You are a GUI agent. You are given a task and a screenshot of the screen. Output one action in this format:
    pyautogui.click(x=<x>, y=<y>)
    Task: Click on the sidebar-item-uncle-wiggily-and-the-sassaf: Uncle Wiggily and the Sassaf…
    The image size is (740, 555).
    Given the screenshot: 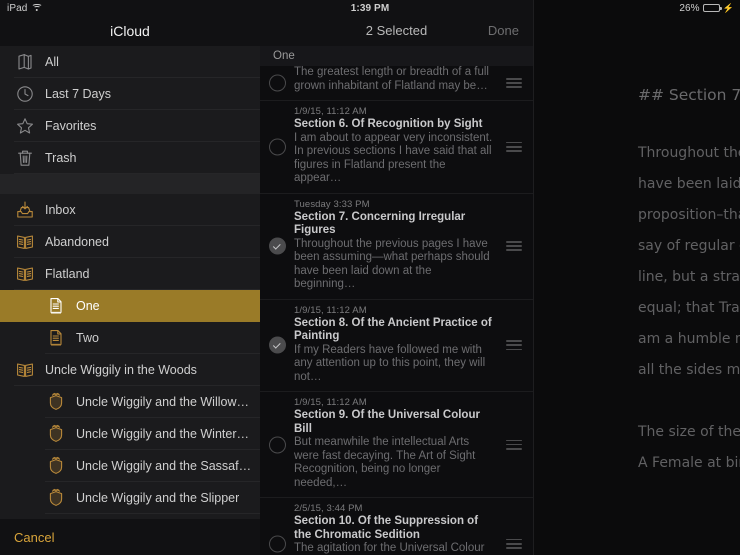 What is the action you would take?
    pyautogui.click(x=130, y=466)
    